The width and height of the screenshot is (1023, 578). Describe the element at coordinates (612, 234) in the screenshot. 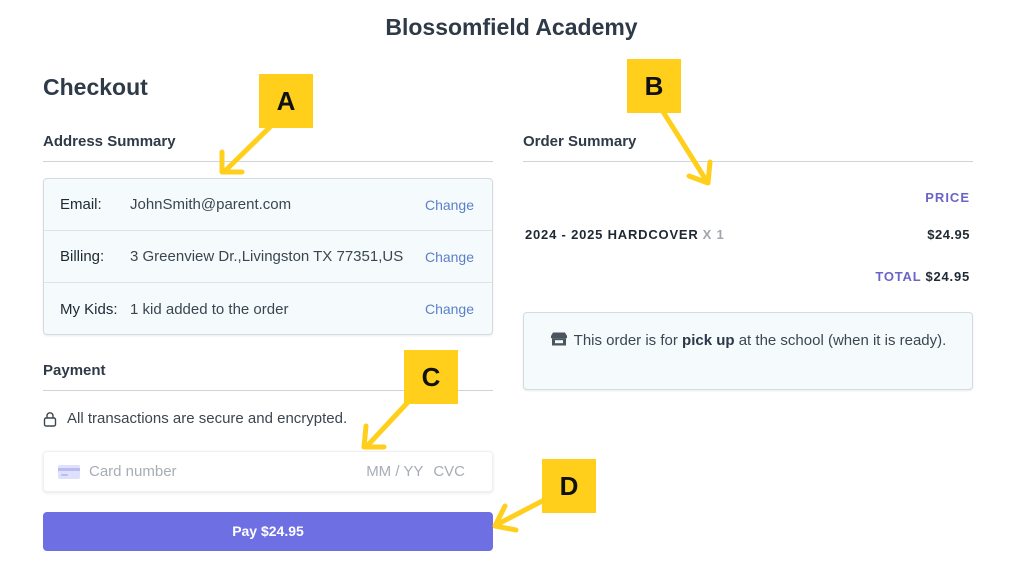

I see `order-item-title: 2024 - 2025 HARDCOVER` at that location.